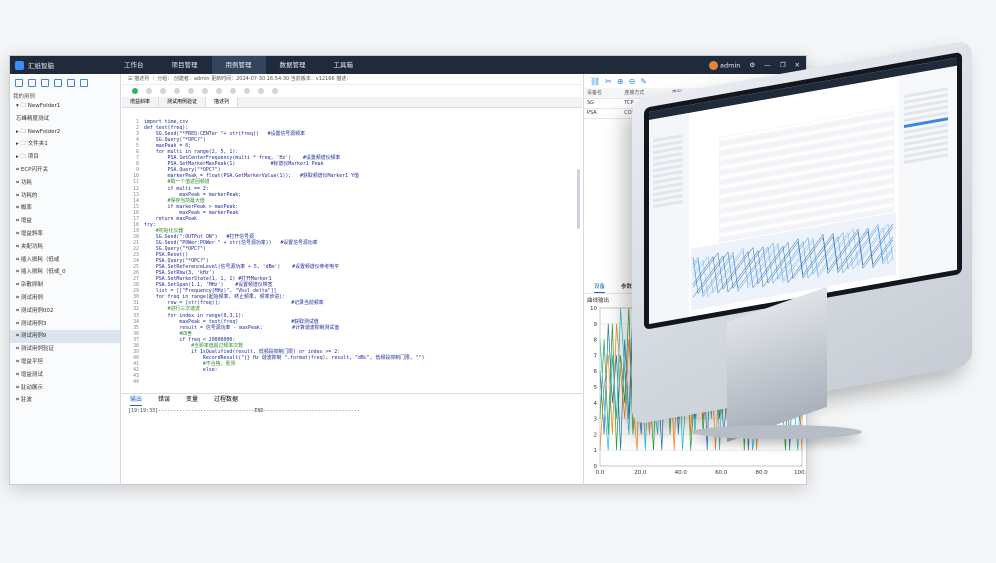  Describe the element at coordinates (226, 400) in the screenshot. I see `output-tab: 过程数据` at that location.